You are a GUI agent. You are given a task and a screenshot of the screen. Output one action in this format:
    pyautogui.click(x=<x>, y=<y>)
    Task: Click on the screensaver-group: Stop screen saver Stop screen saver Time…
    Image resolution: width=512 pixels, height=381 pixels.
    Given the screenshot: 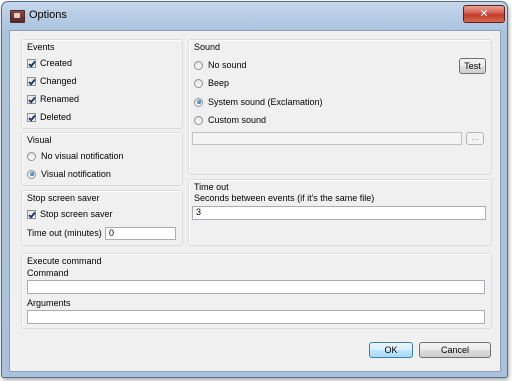 What is the action you would take?
    pyautogui.click(x=102, y=218)
    